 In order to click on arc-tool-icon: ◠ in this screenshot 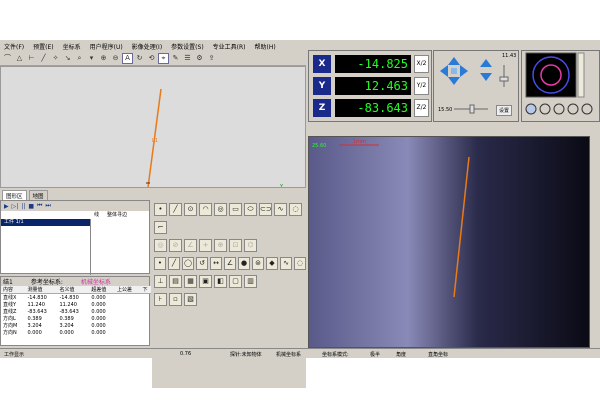, I will do `click(205, 209)`.